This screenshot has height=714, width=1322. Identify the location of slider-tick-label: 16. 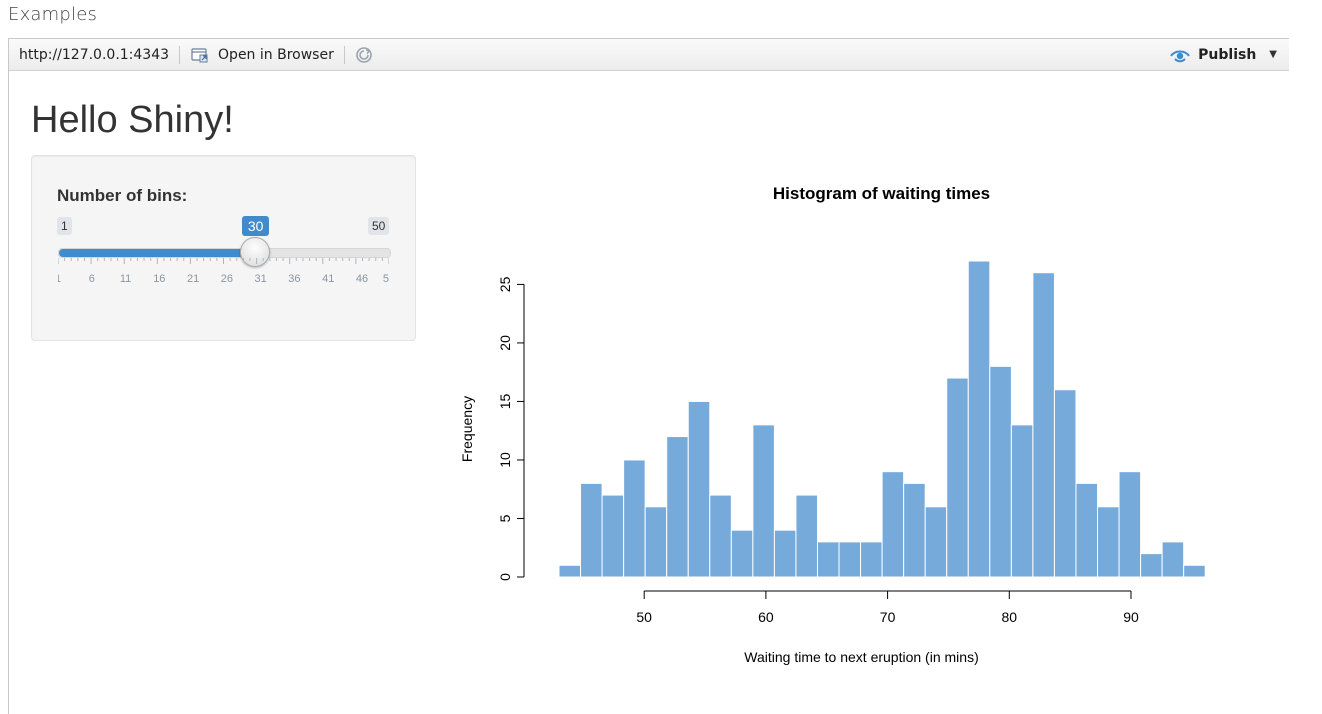
(159, 279).